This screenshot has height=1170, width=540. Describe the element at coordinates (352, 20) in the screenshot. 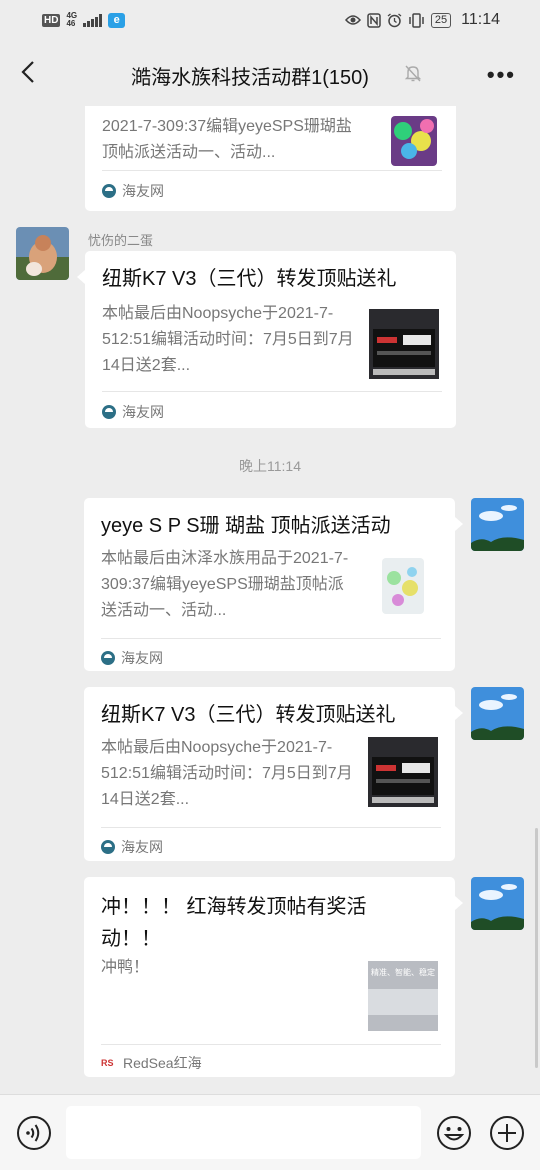

I see `eye-icon` at that location.